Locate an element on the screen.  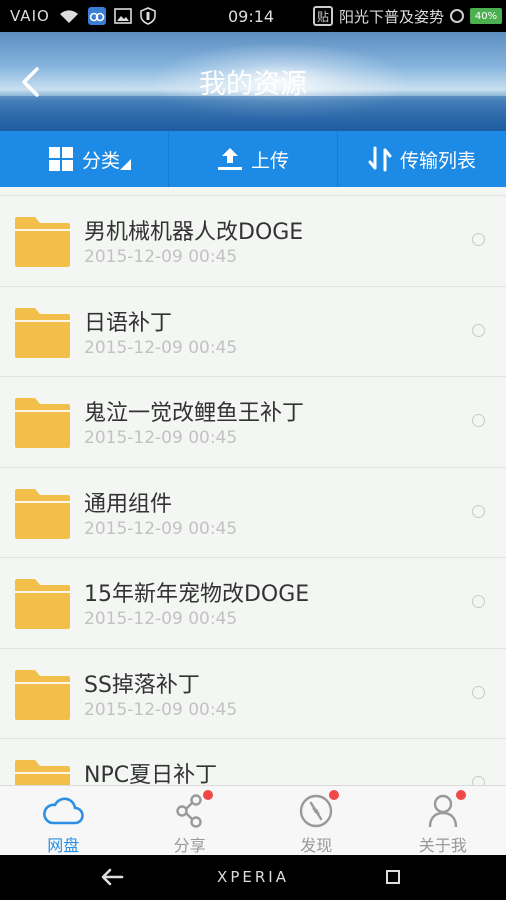
upload-icon is located at coordinates (229, 159).